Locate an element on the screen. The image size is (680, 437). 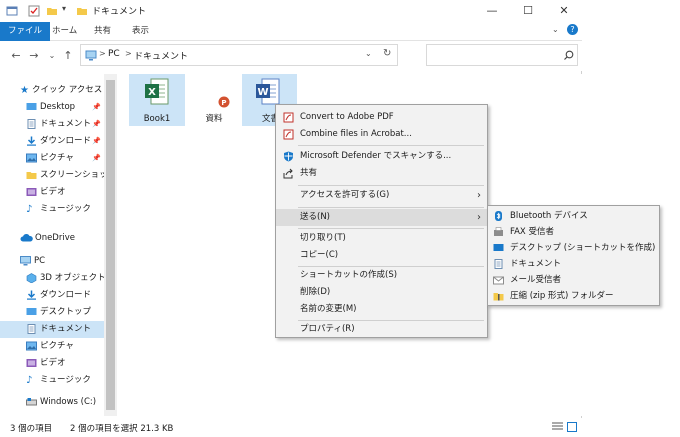
explorer-app-icon is located at coordinates (12, 11).